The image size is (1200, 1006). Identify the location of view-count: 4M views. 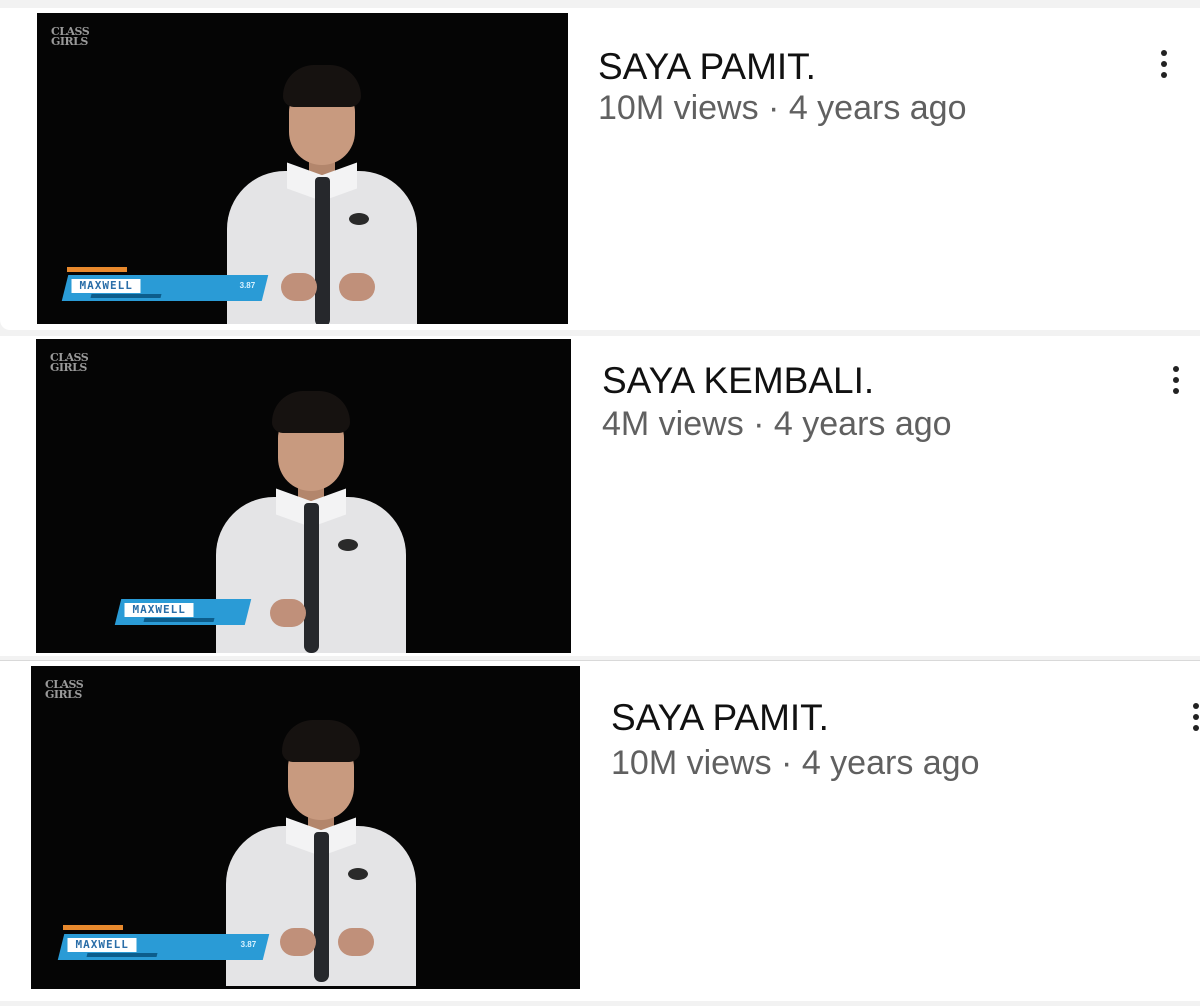
(673, 424).